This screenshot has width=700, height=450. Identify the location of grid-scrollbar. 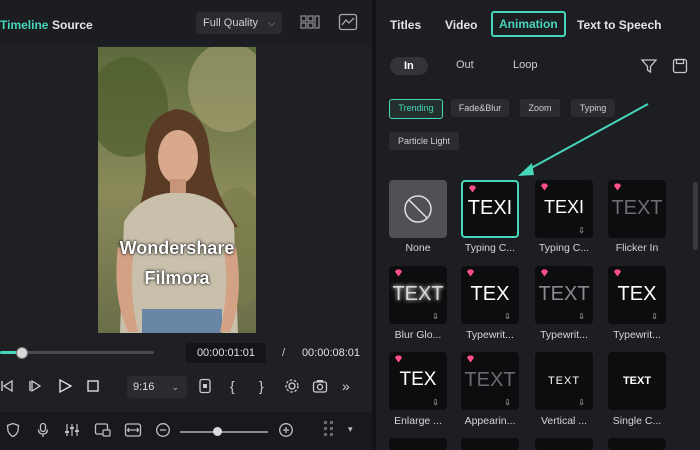
(695, 216).